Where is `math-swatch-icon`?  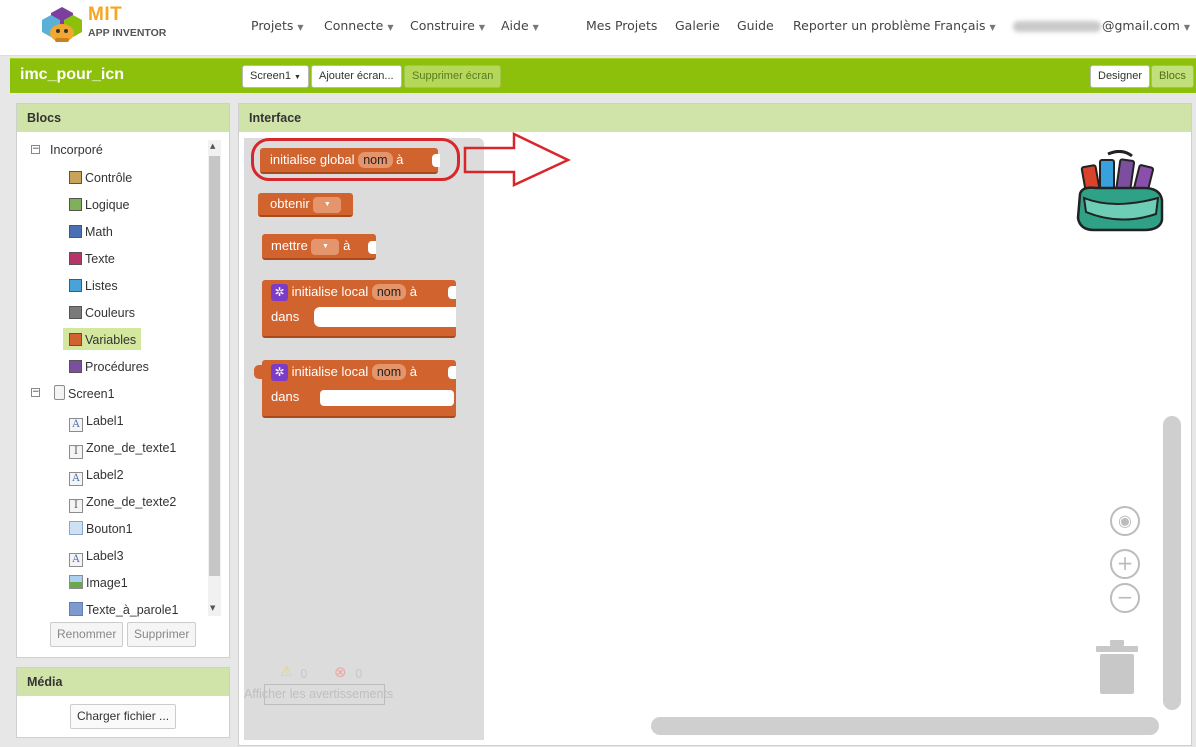 math-swatch-icon is located at coordinates (75, 231).